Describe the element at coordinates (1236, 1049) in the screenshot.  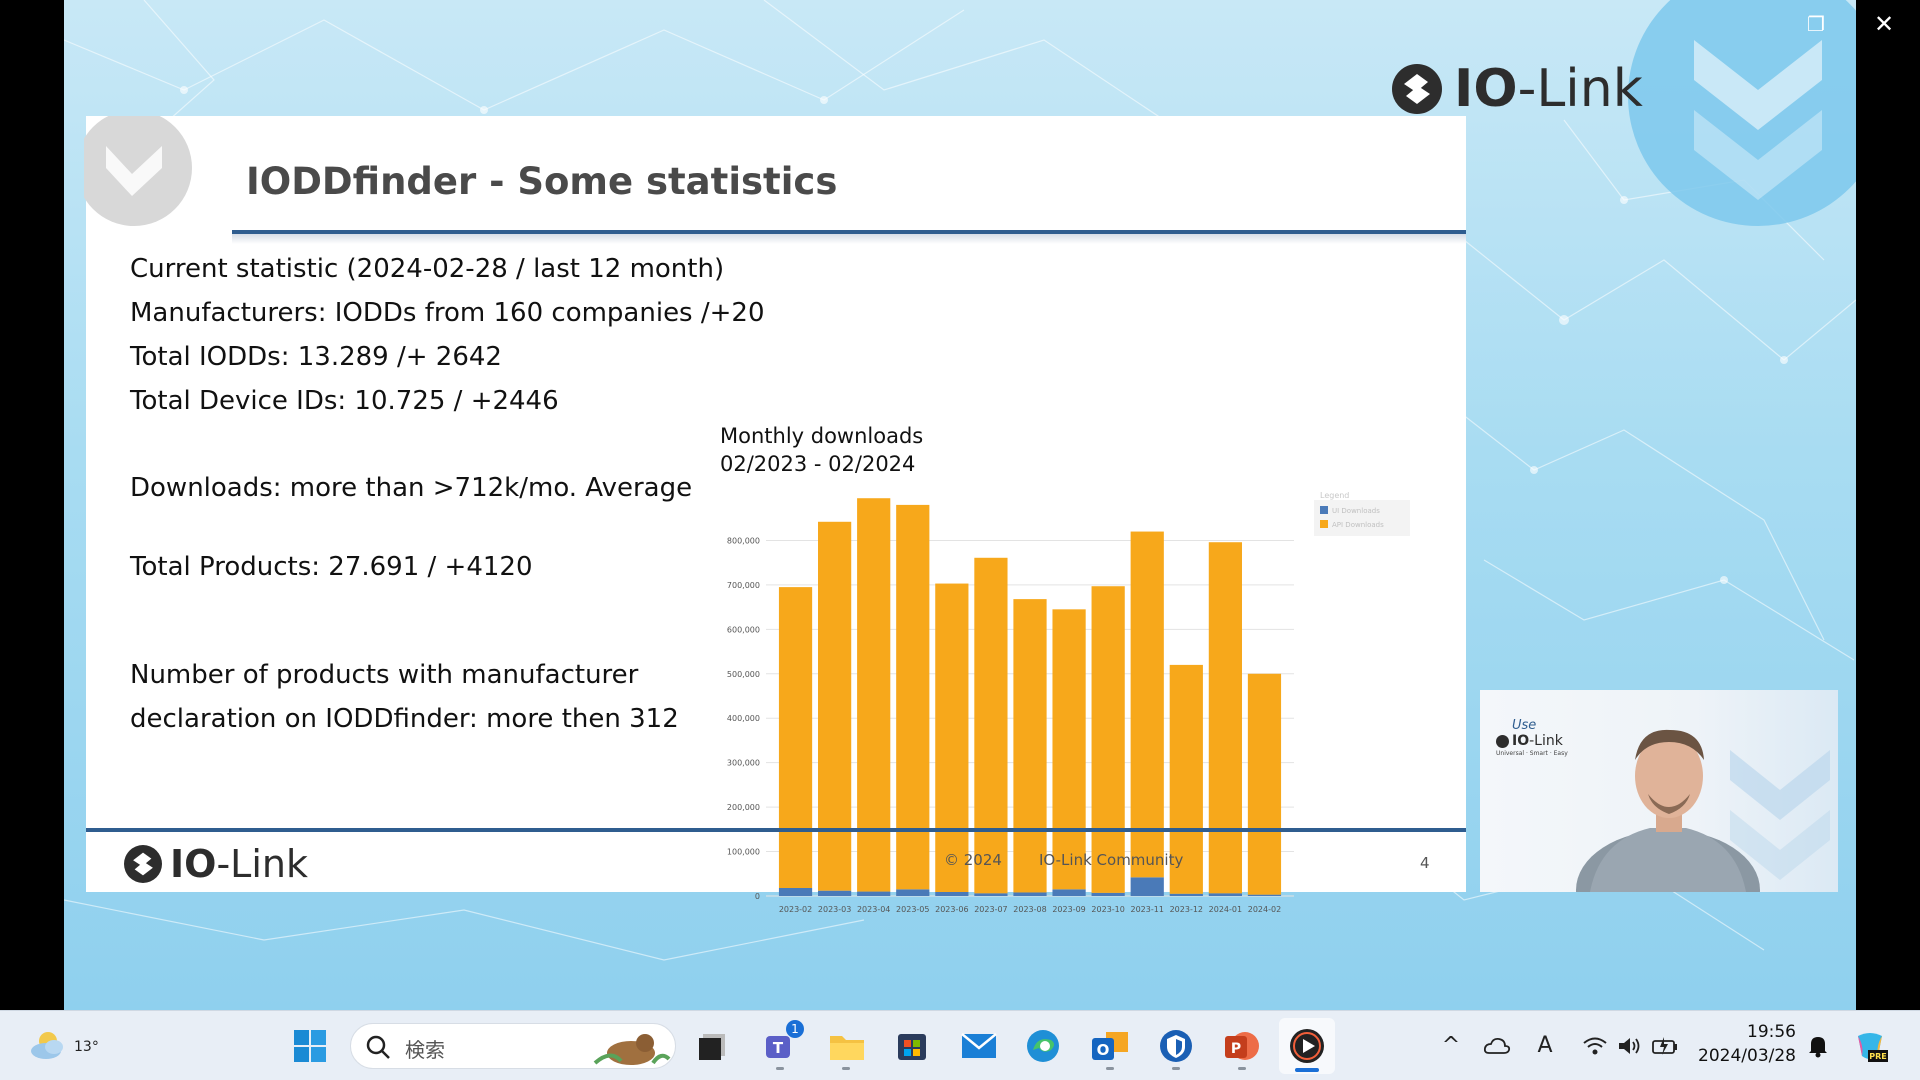
I see `svg-text: P` at that location.